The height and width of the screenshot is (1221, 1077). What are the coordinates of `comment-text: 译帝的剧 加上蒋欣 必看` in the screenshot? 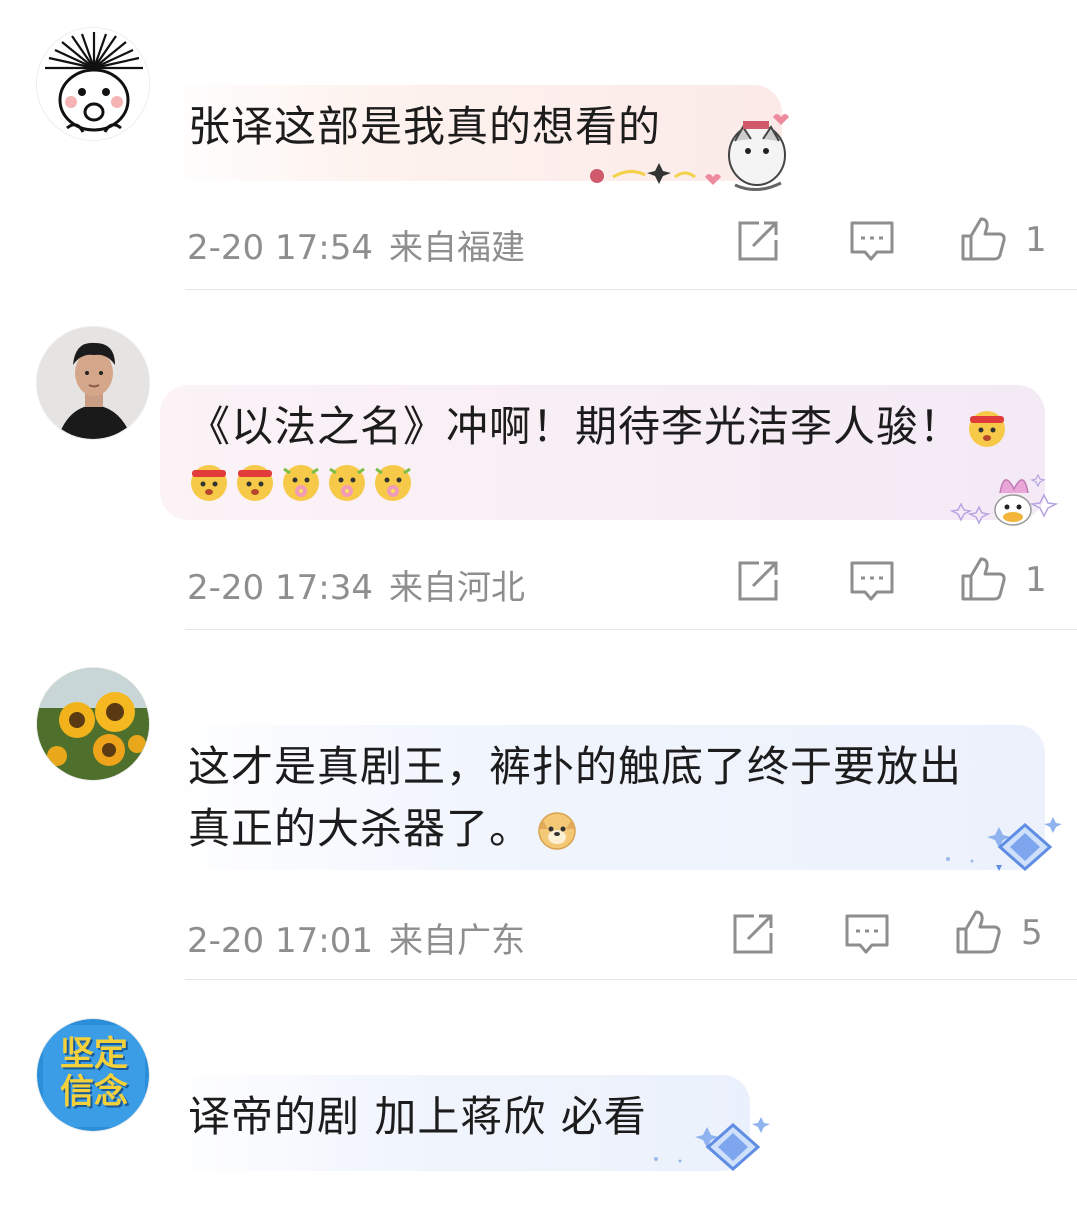 It's located at (417, 1116).